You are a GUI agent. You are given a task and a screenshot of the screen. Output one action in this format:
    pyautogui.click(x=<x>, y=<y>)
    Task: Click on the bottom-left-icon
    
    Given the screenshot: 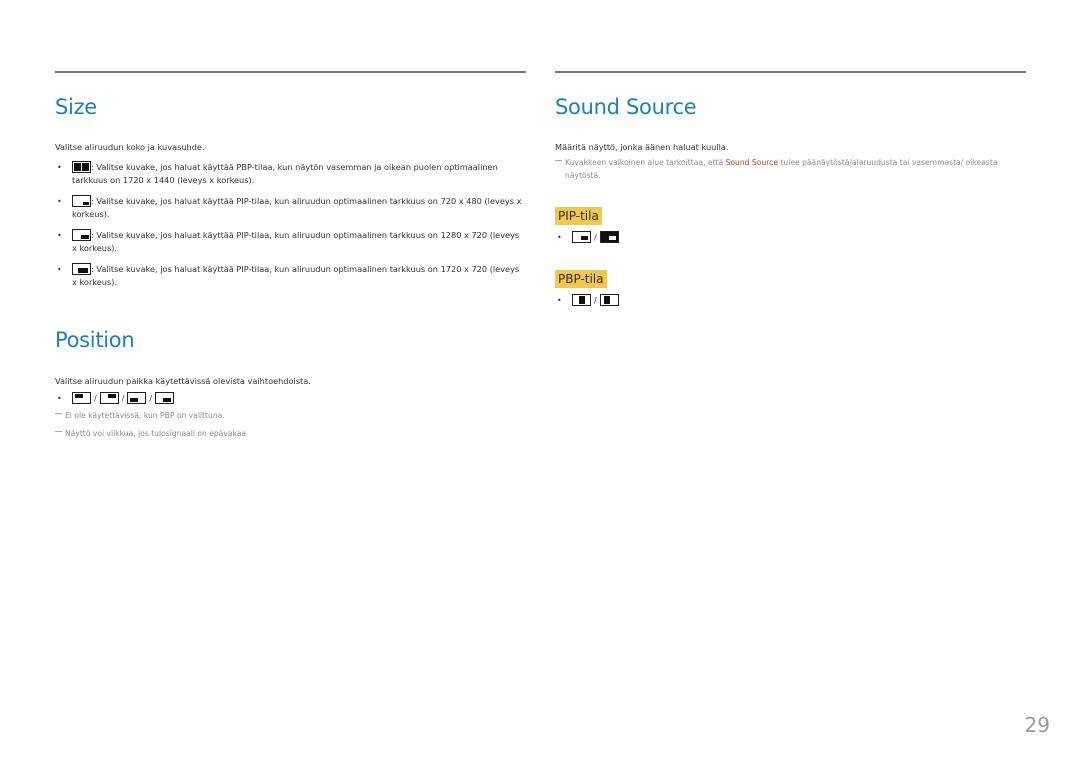 What is the action you would take?
    pyautogui.click(x=137, y=398)
    